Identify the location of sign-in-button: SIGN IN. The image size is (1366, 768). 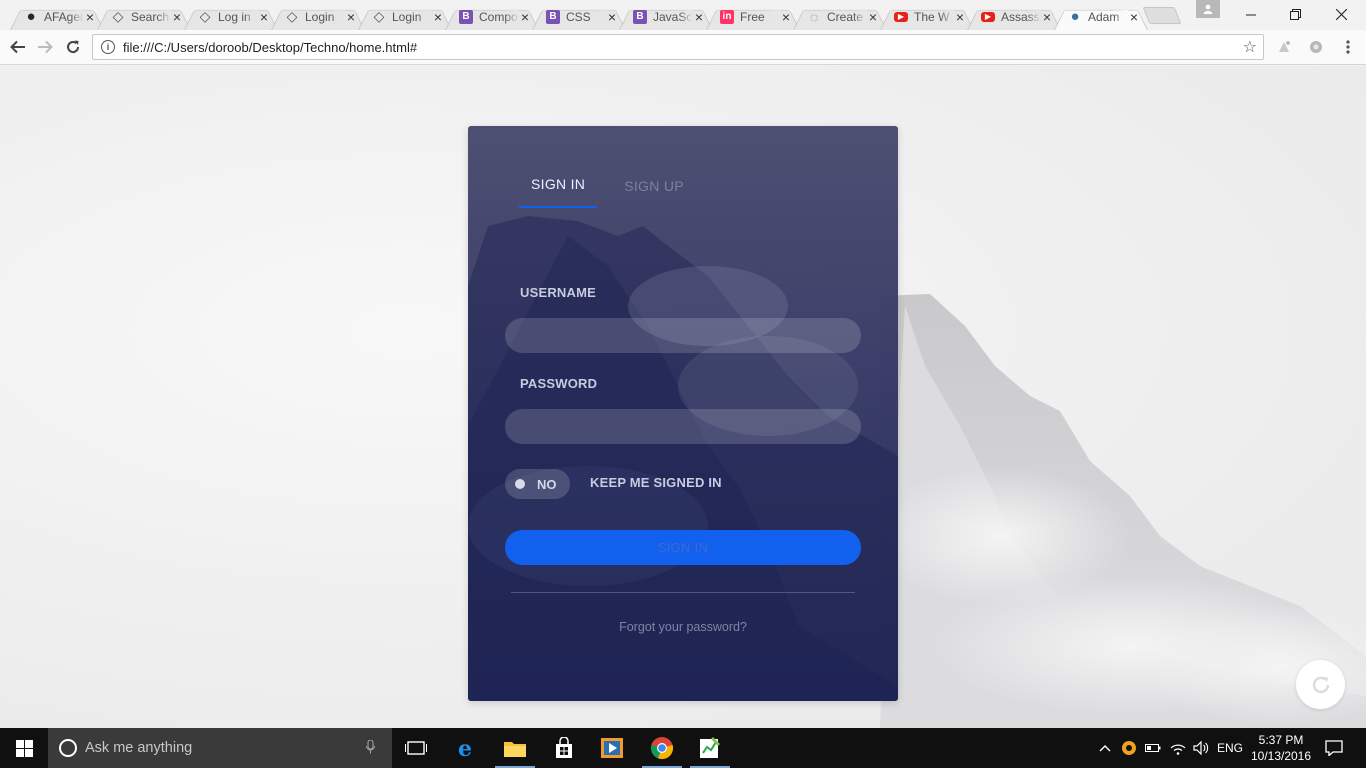
(683, 547).